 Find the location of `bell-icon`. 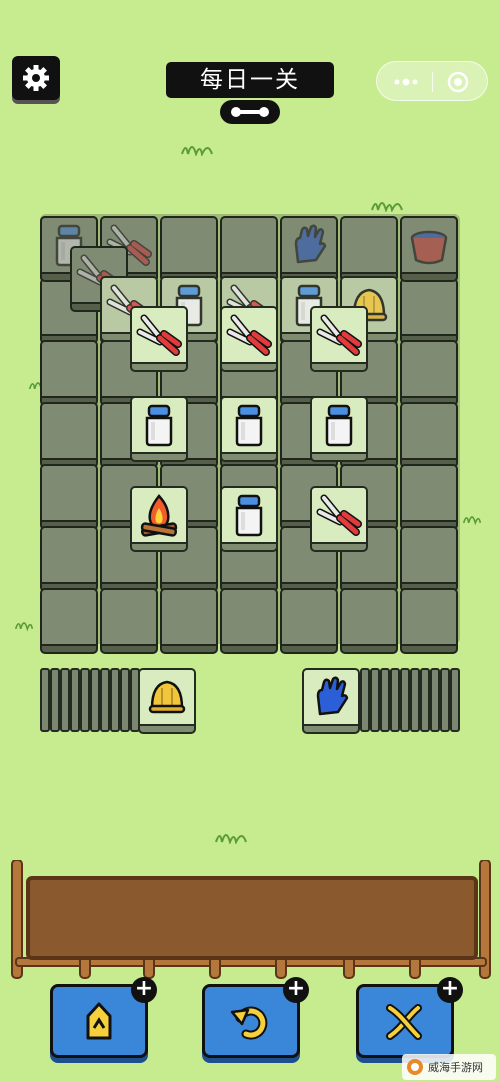

bell-icon is located at coordinates (167, 698).